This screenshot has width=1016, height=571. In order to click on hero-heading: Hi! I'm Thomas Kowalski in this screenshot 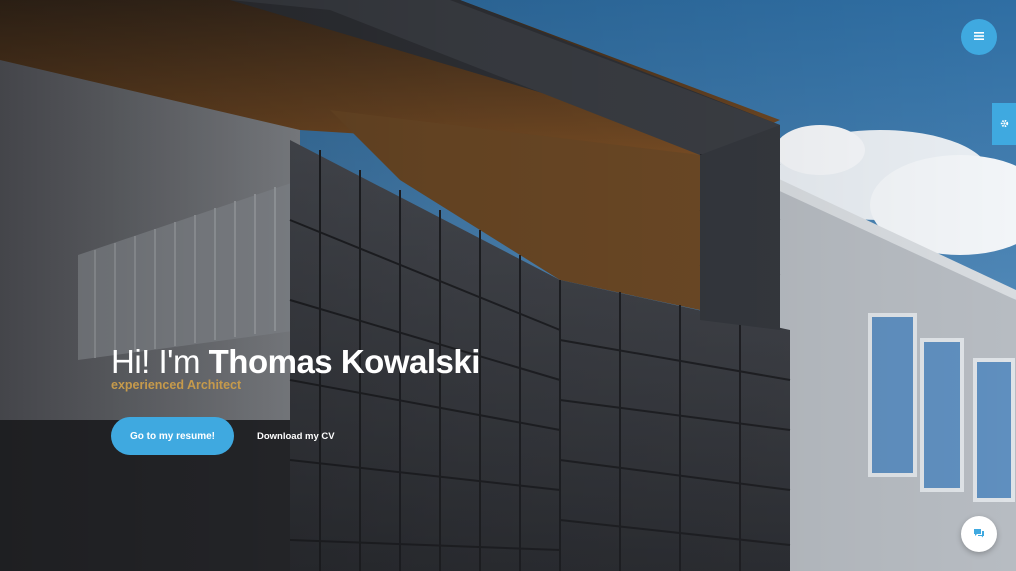, I will do `click(295, 362)`.